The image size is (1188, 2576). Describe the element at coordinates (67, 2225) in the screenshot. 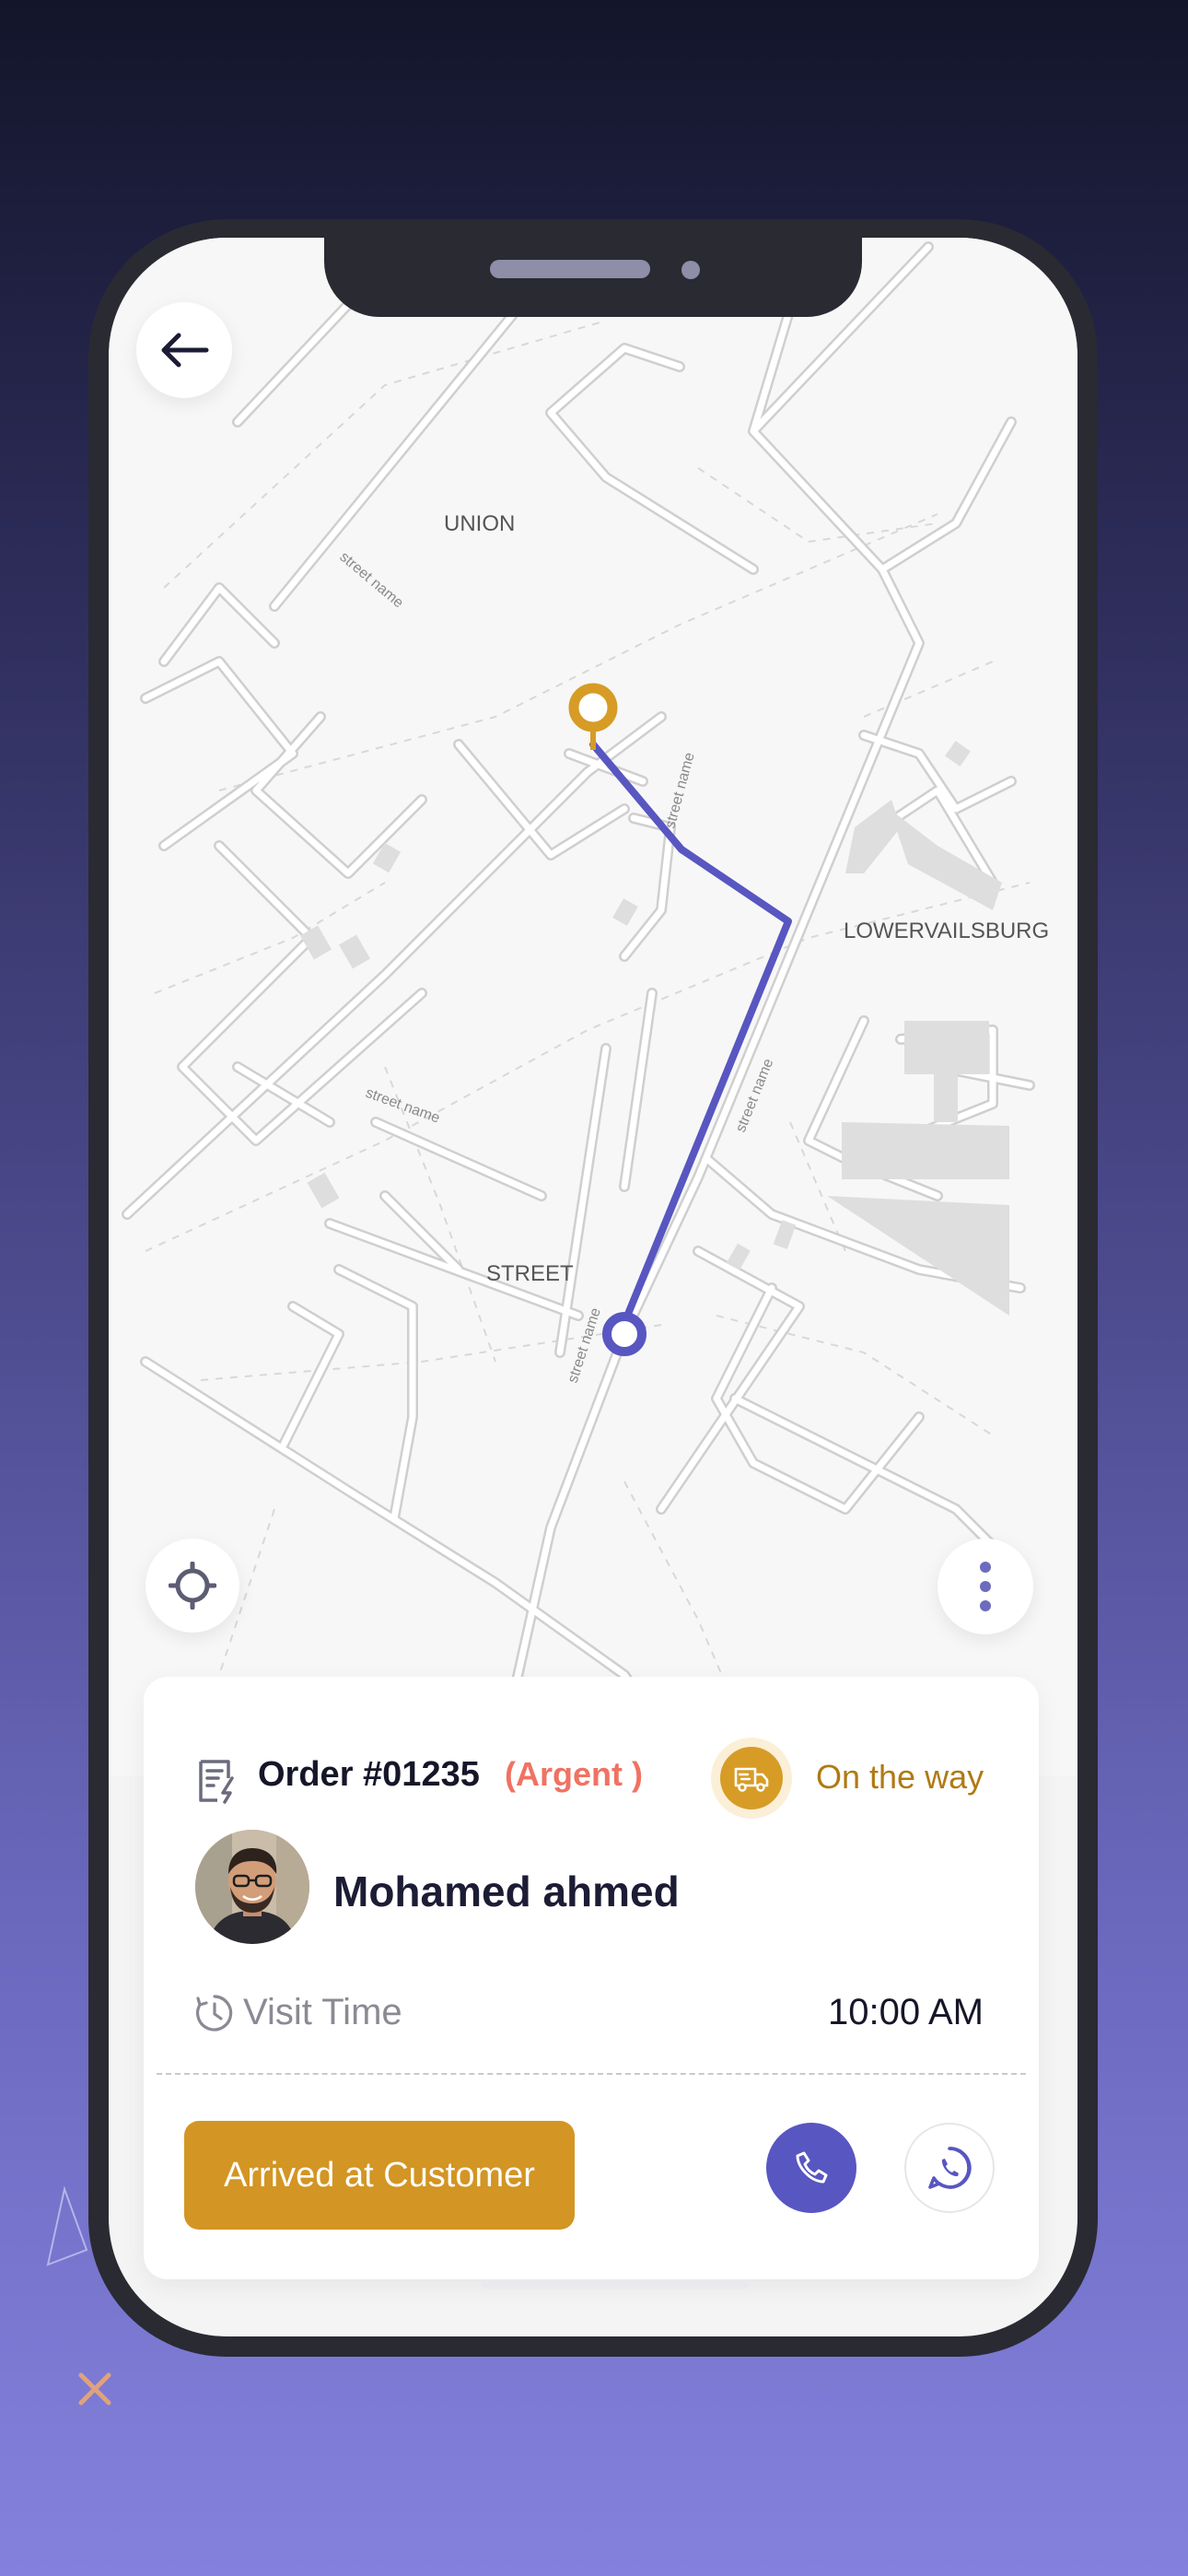

I see `decorative-triangle` at that location.